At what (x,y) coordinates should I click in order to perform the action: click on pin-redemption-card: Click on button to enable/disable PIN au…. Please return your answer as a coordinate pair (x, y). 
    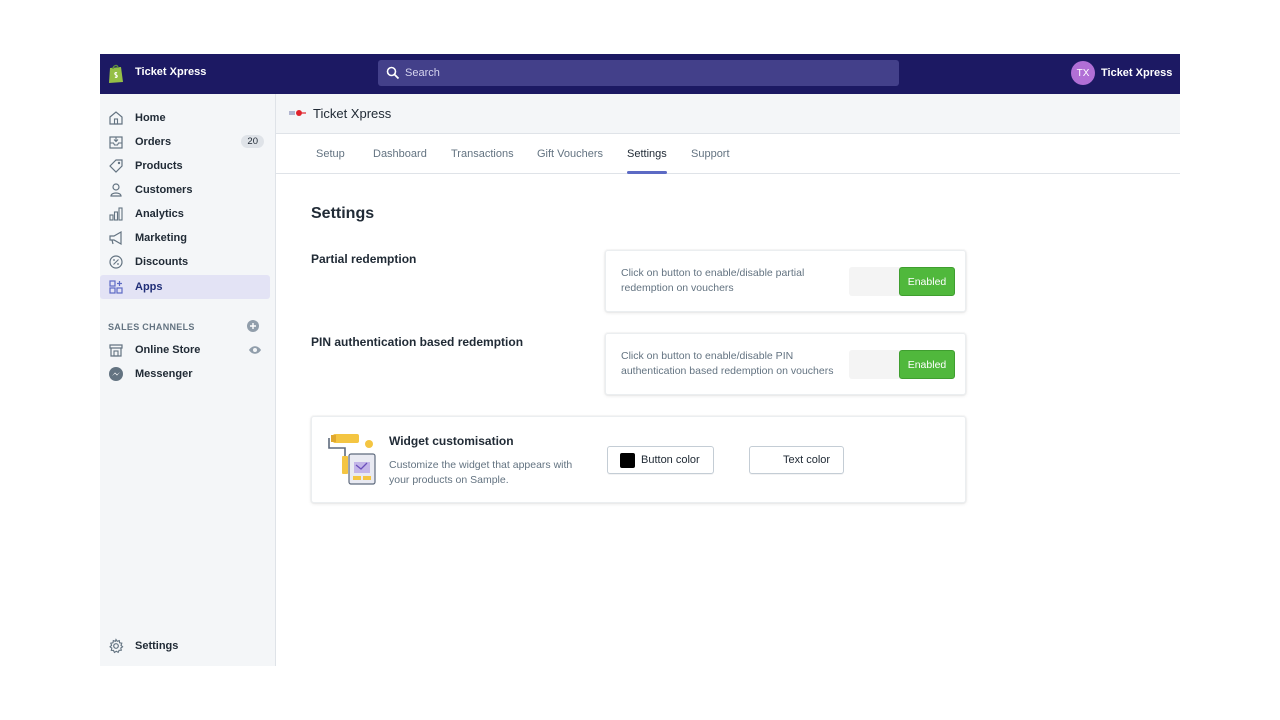
    Looking at the image, I should click on (785, 364).